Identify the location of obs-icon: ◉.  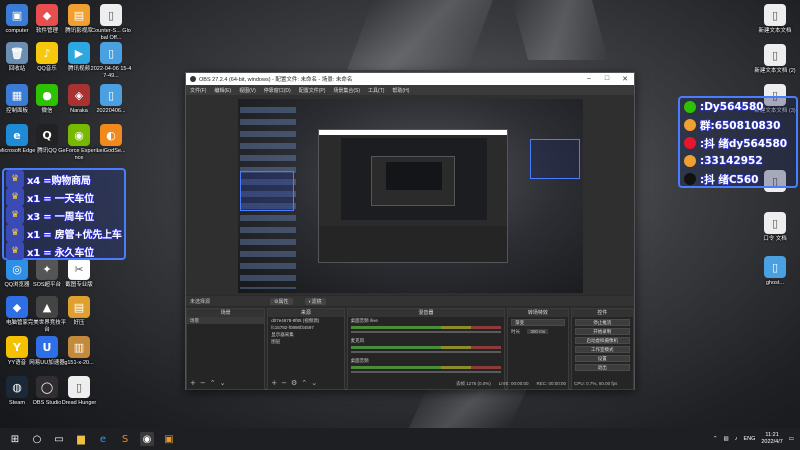
(147, 439).